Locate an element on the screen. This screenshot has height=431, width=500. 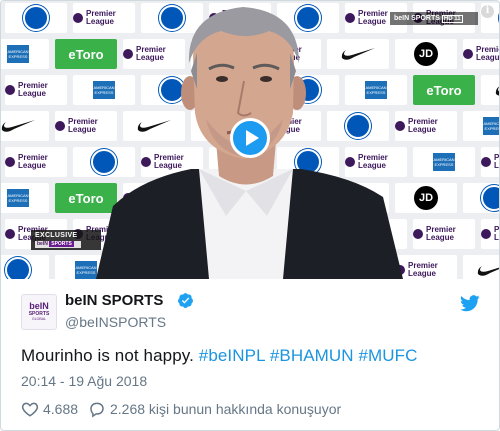
hashtag-link: #MUFC is located at coordinates (387, 355).